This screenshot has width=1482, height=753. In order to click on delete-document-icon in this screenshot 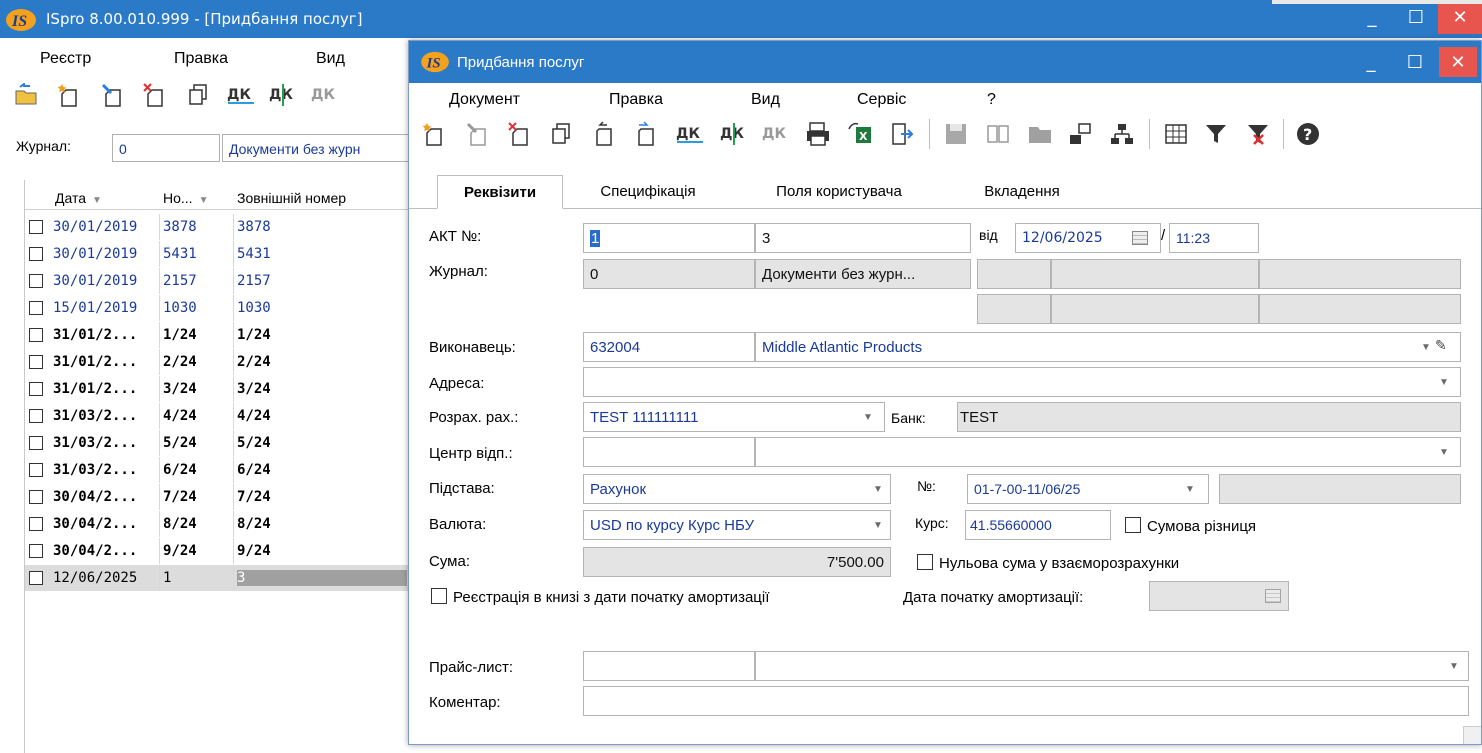, I will do `click(155, 95)`.